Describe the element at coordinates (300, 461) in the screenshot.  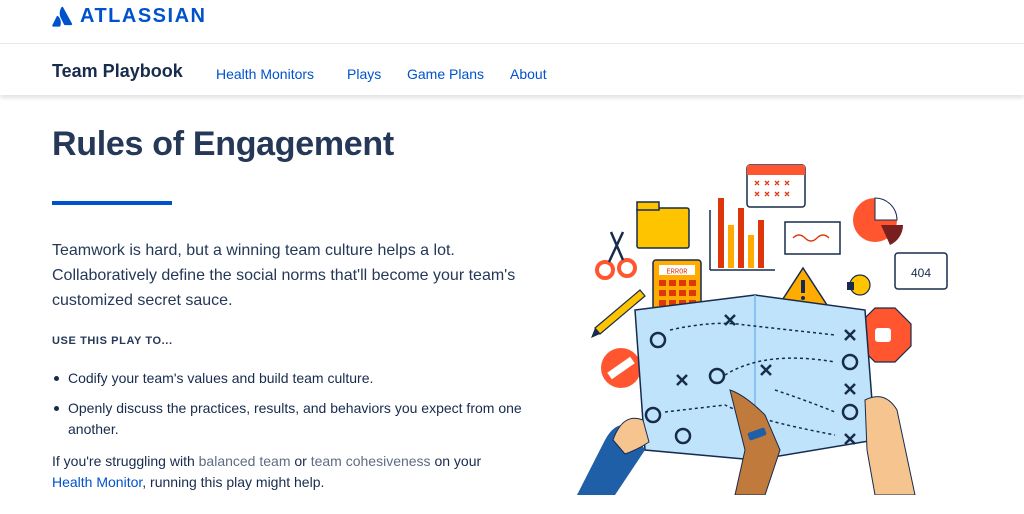
I see `help-text: or` at that location.